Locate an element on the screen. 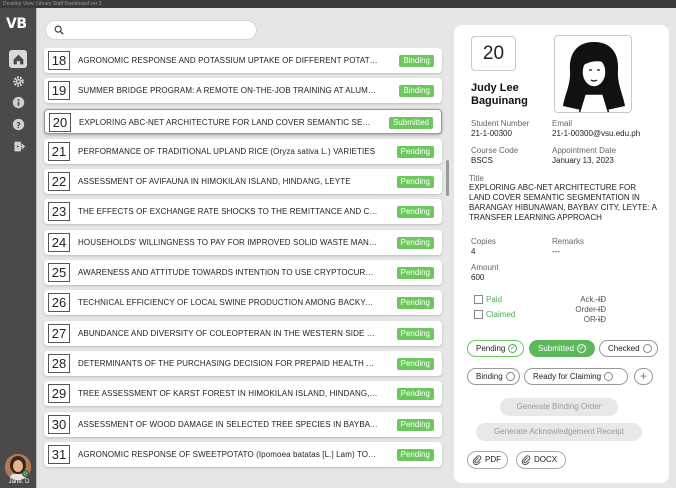  ack-id-value: --- is located at coordinates (599, 299).